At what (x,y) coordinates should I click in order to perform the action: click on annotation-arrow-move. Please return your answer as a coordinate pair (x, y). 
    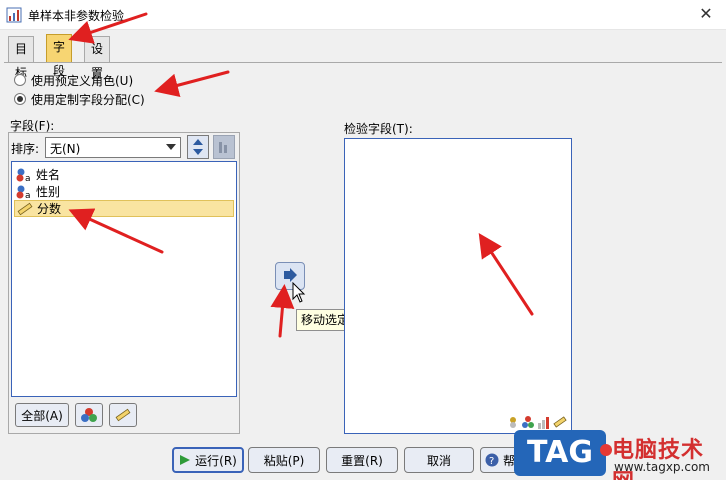
    Looking at the image, I should click on (282, 311).